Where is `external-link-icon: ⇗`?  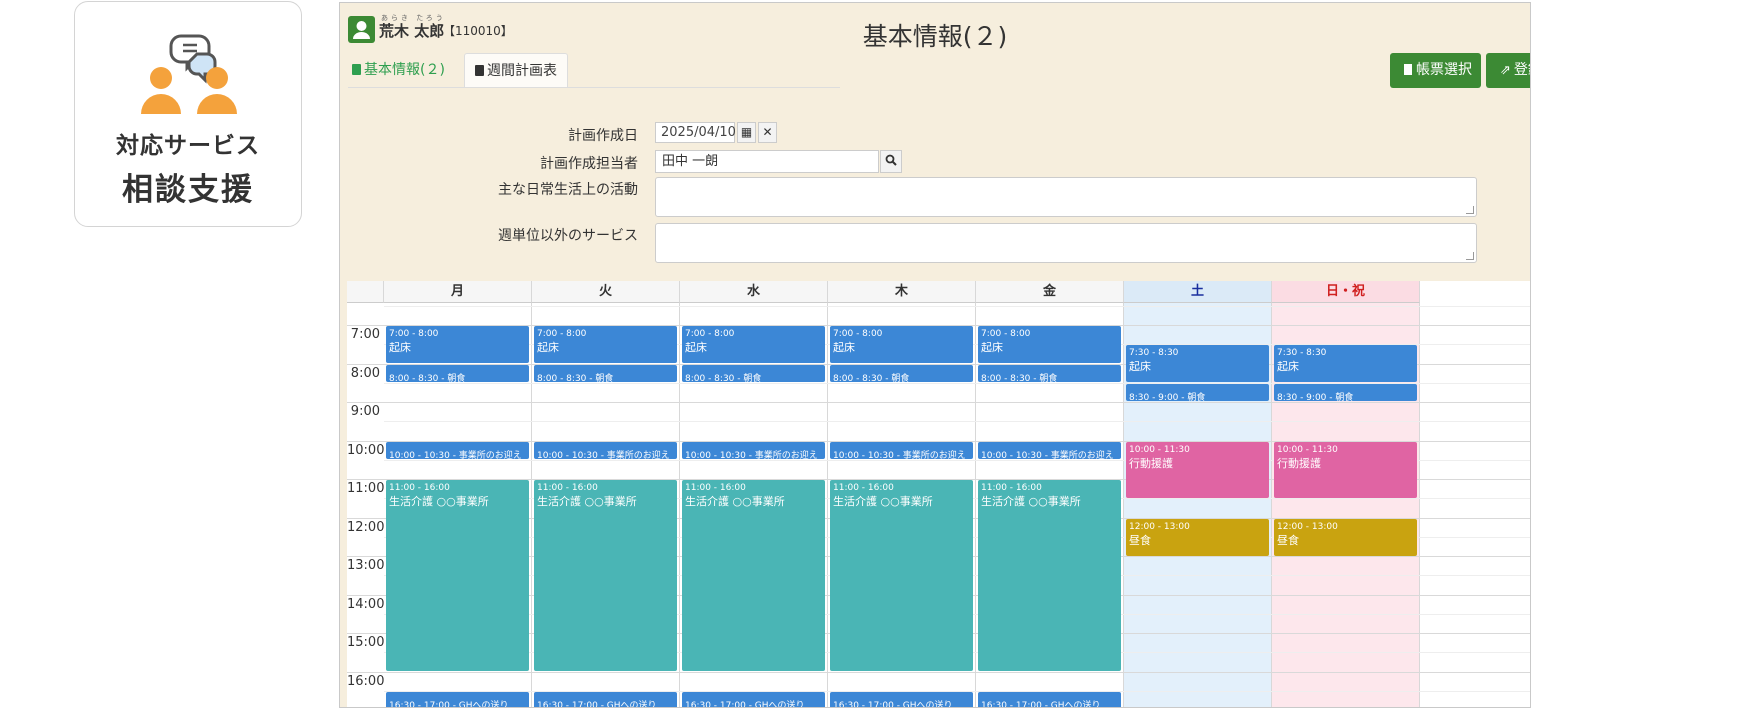
external-link-icon: ⇗ is located at coordinates (1505, 70).